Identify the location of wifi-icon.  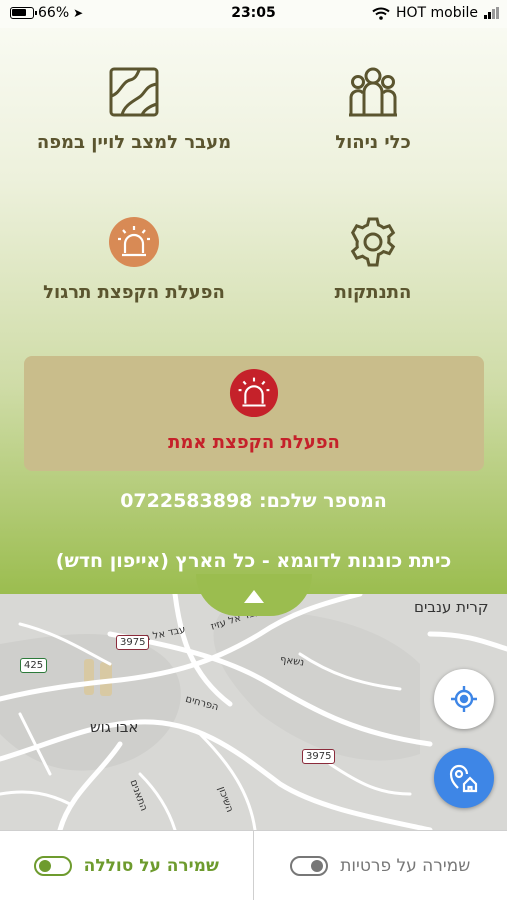
(381, 13).